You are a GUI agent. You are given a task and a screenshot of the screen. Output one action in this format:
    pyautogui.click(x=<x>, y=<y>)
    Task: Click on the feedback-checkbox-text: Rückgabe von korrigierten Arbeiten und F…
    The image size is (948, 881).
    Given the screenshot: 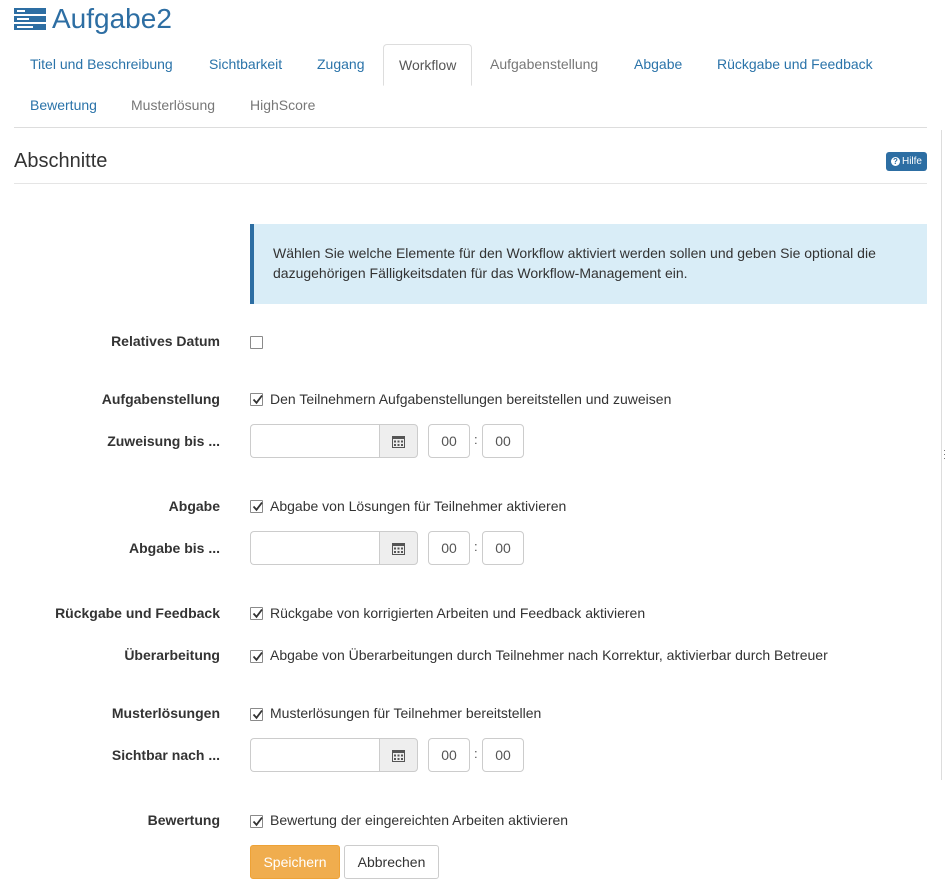 What is the action you would take?
    pyautogui.click(x=458, y=613)
    